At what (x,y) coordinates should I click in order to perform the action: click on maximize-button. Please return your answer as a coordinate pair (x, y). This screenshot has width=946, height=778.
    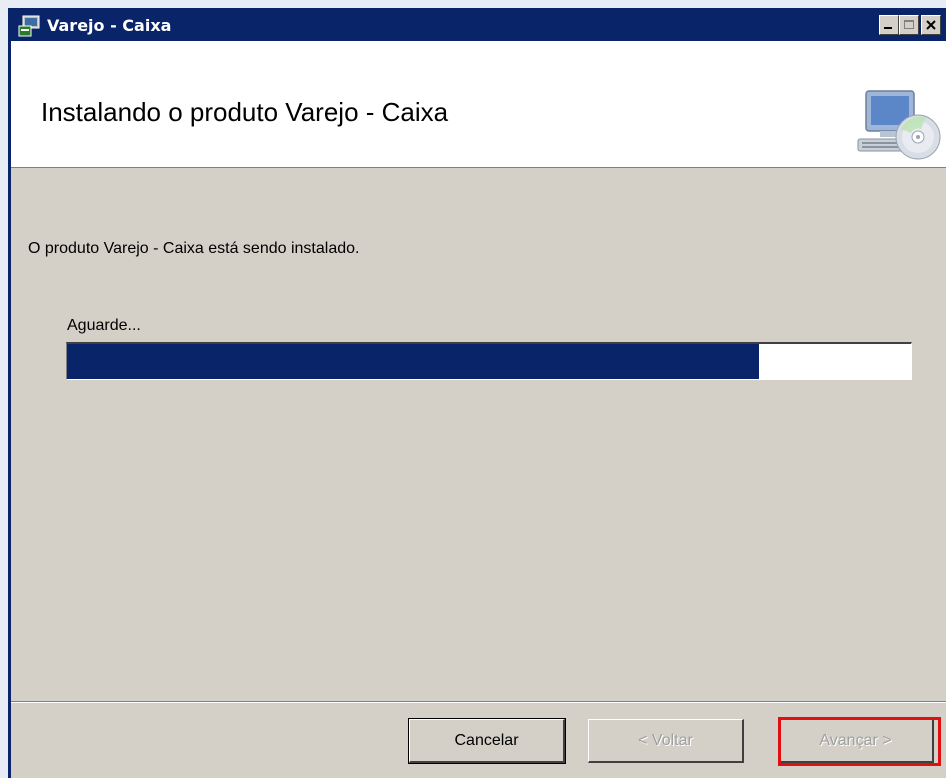
    Looking at the image, I should click on (909, 25).